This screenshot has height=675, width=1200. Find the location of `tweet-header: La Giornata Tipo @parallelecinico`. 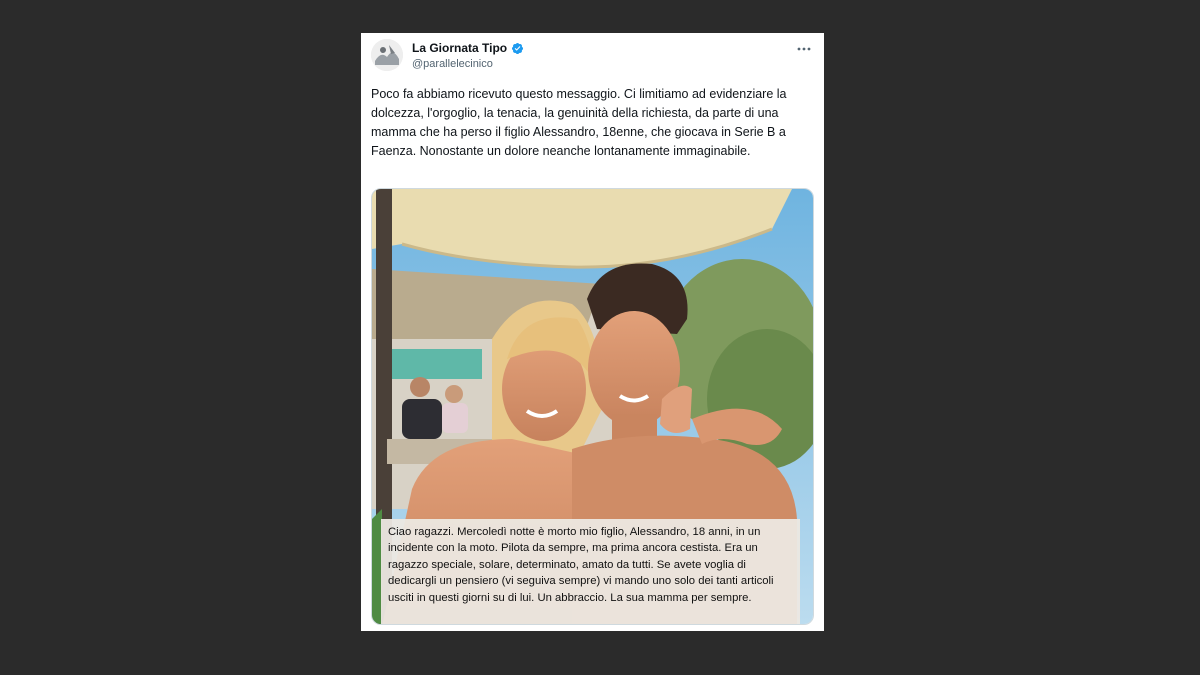

tweet-header: La Giornata Tipo @parallelecinico is located at coordinates (592, 56).